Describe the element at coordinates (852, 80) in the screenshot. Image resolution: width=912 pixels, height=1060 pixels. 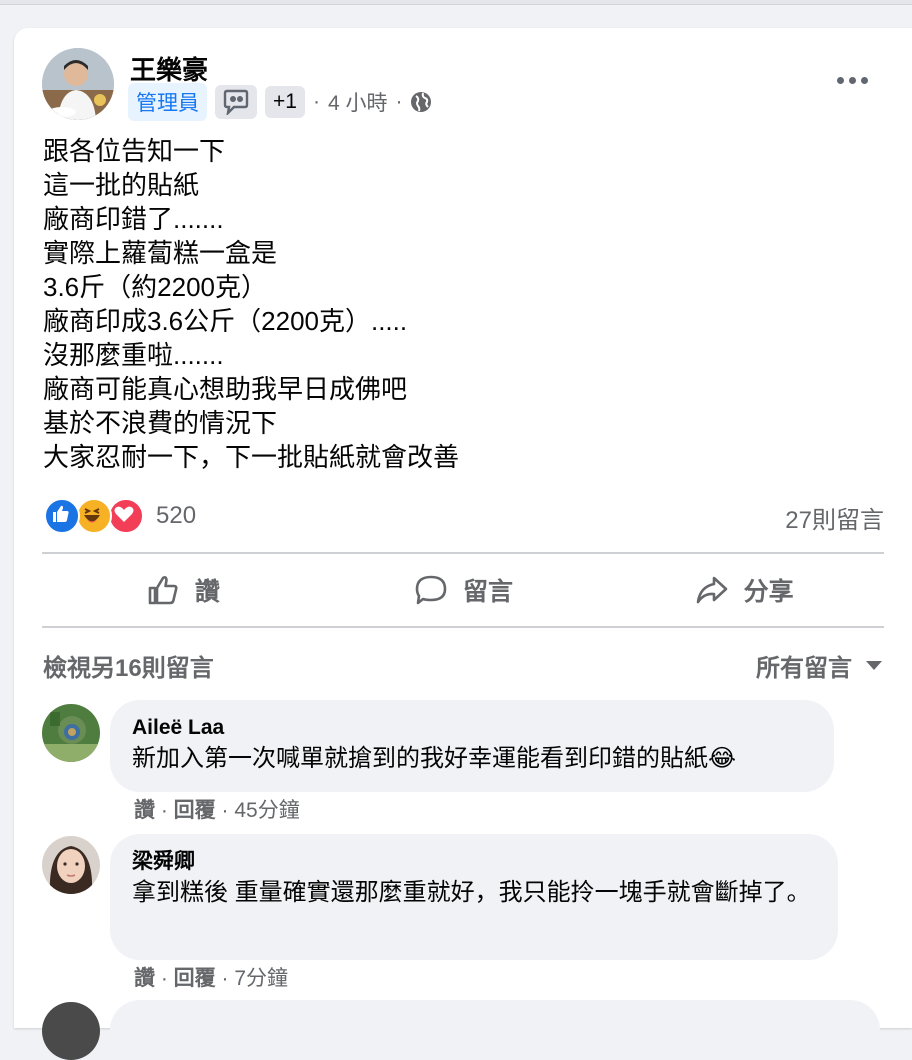
I see `more-options-icon` at that location.